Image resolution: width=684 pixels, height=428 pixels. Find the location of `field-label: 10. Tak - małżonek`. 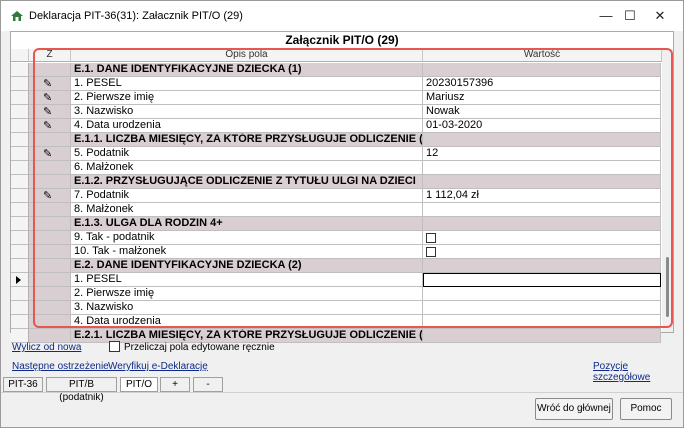

field-label: 10. Tak - małżonek is located at coordinates (247, 252).